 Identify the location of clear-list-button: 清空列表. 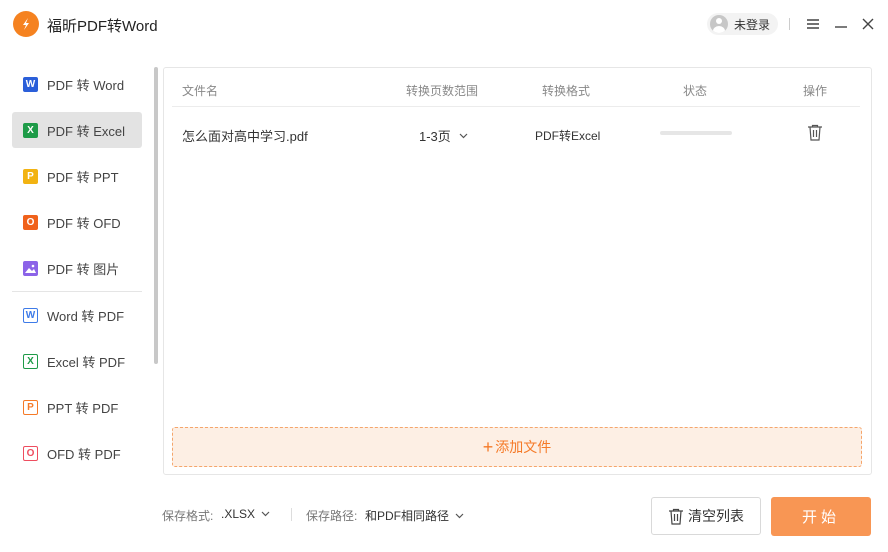
(706, 516).